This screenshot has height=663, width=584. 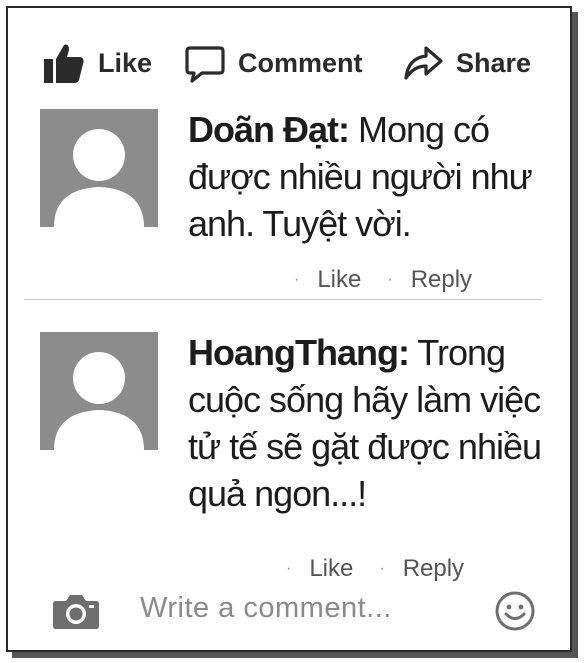 I want to click on emoji-button, so click(x=515, y=613).